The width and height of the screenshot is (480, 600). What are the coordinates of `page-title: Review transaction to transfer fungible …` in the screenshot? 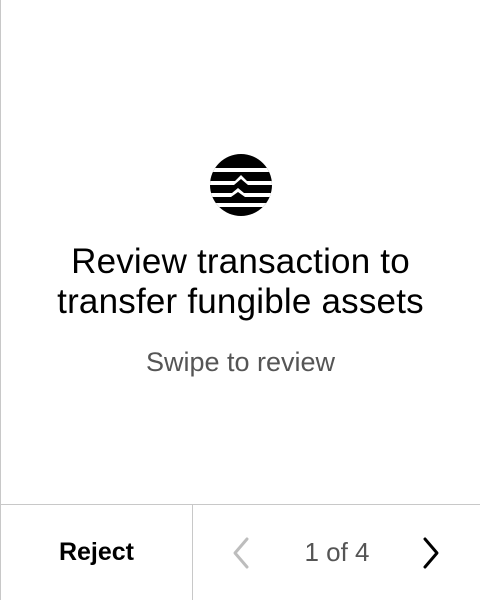 It's located at (240, 282).